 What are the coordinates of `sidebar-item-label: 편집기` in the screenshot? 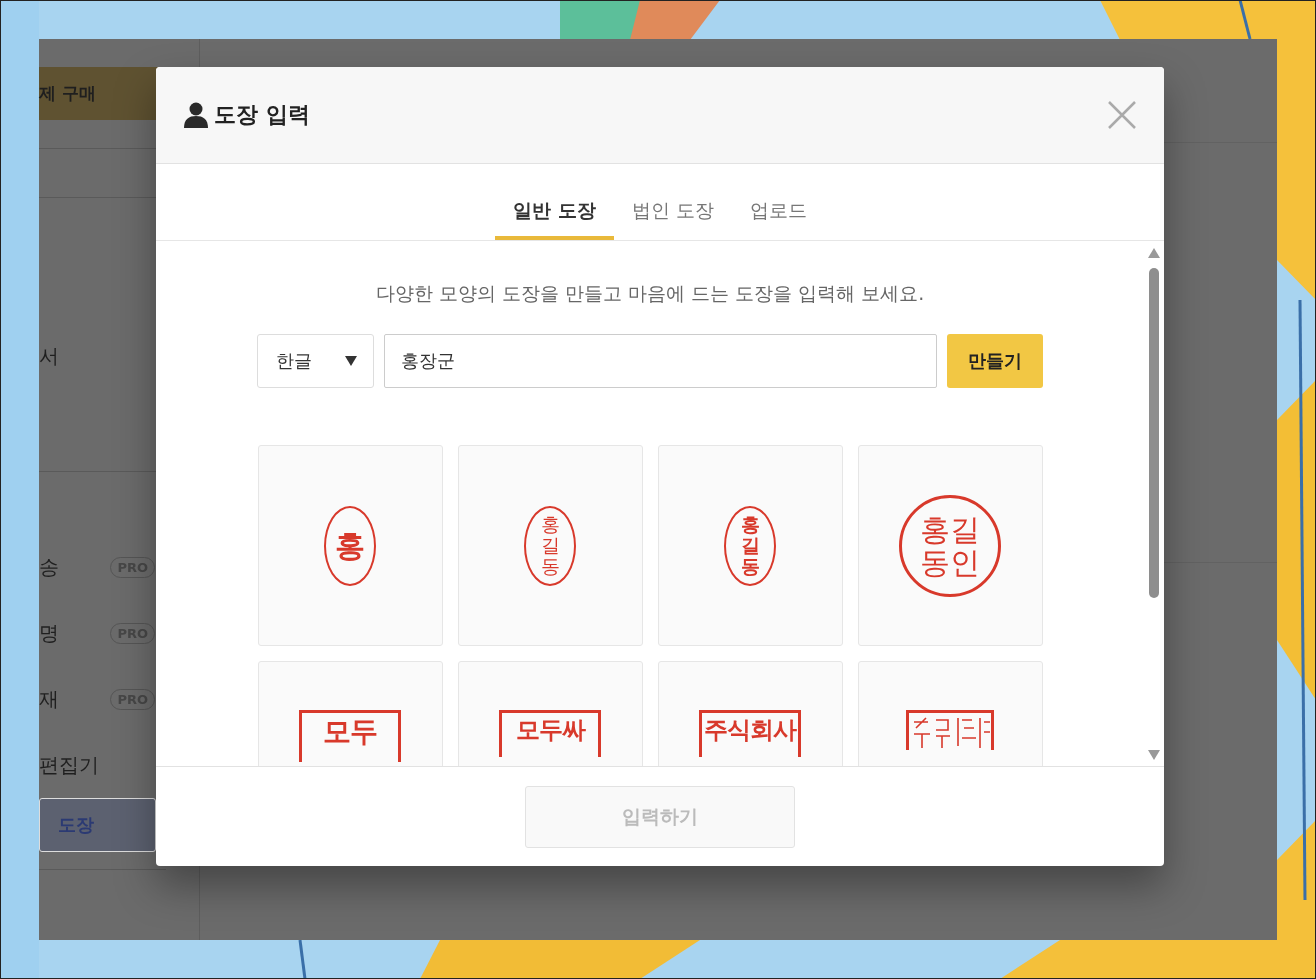 It's located at (69, 765).